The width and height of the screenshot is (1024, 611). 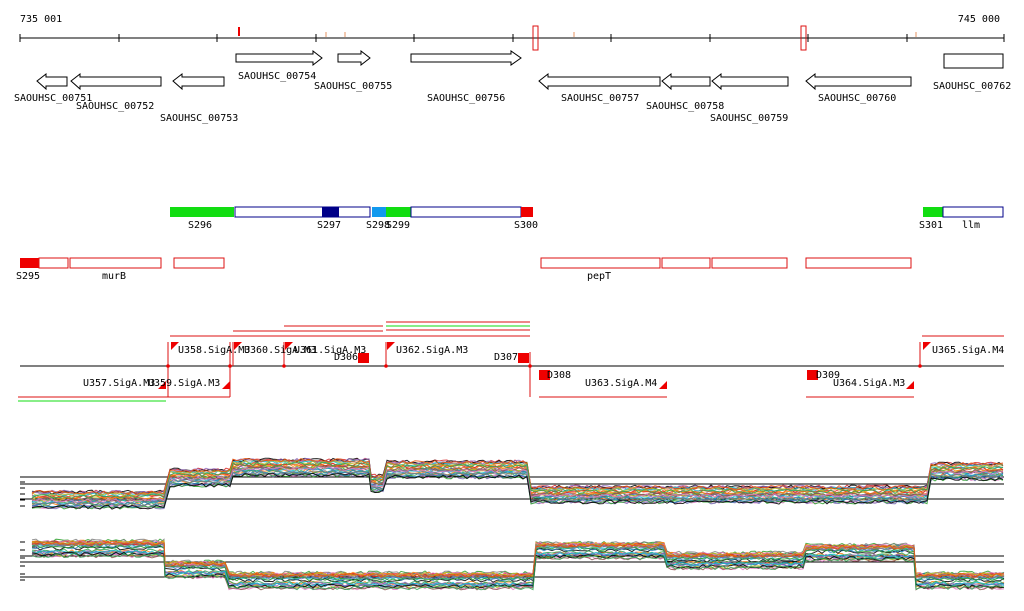 What do you see at coordinates (115, 106) in the screenshot?
I see `gene-label: SAOUHSC_00752` at bounding box center [115, 106].